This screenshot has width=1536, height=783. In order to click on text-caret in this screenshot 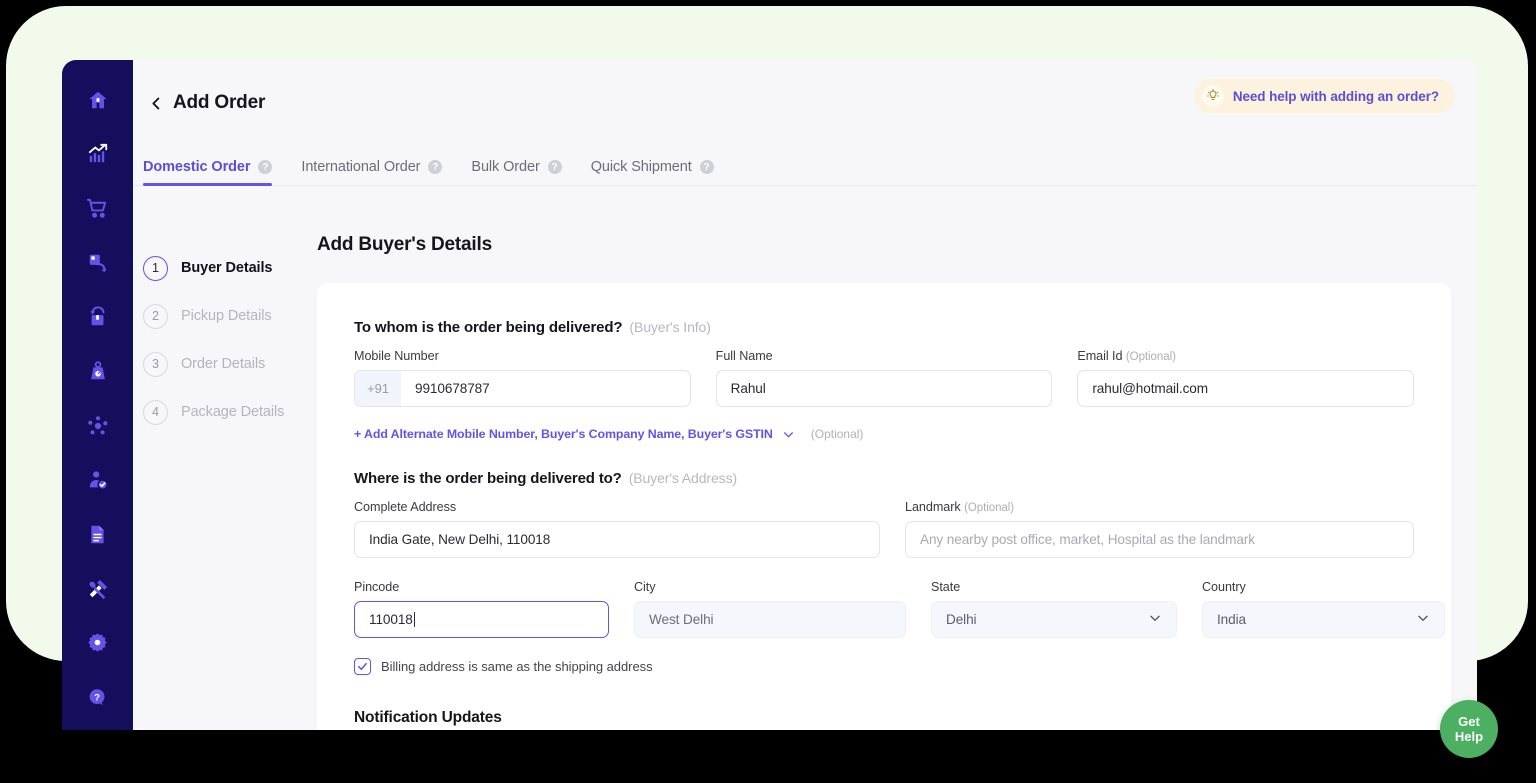, I will do `click(414, 619)`.